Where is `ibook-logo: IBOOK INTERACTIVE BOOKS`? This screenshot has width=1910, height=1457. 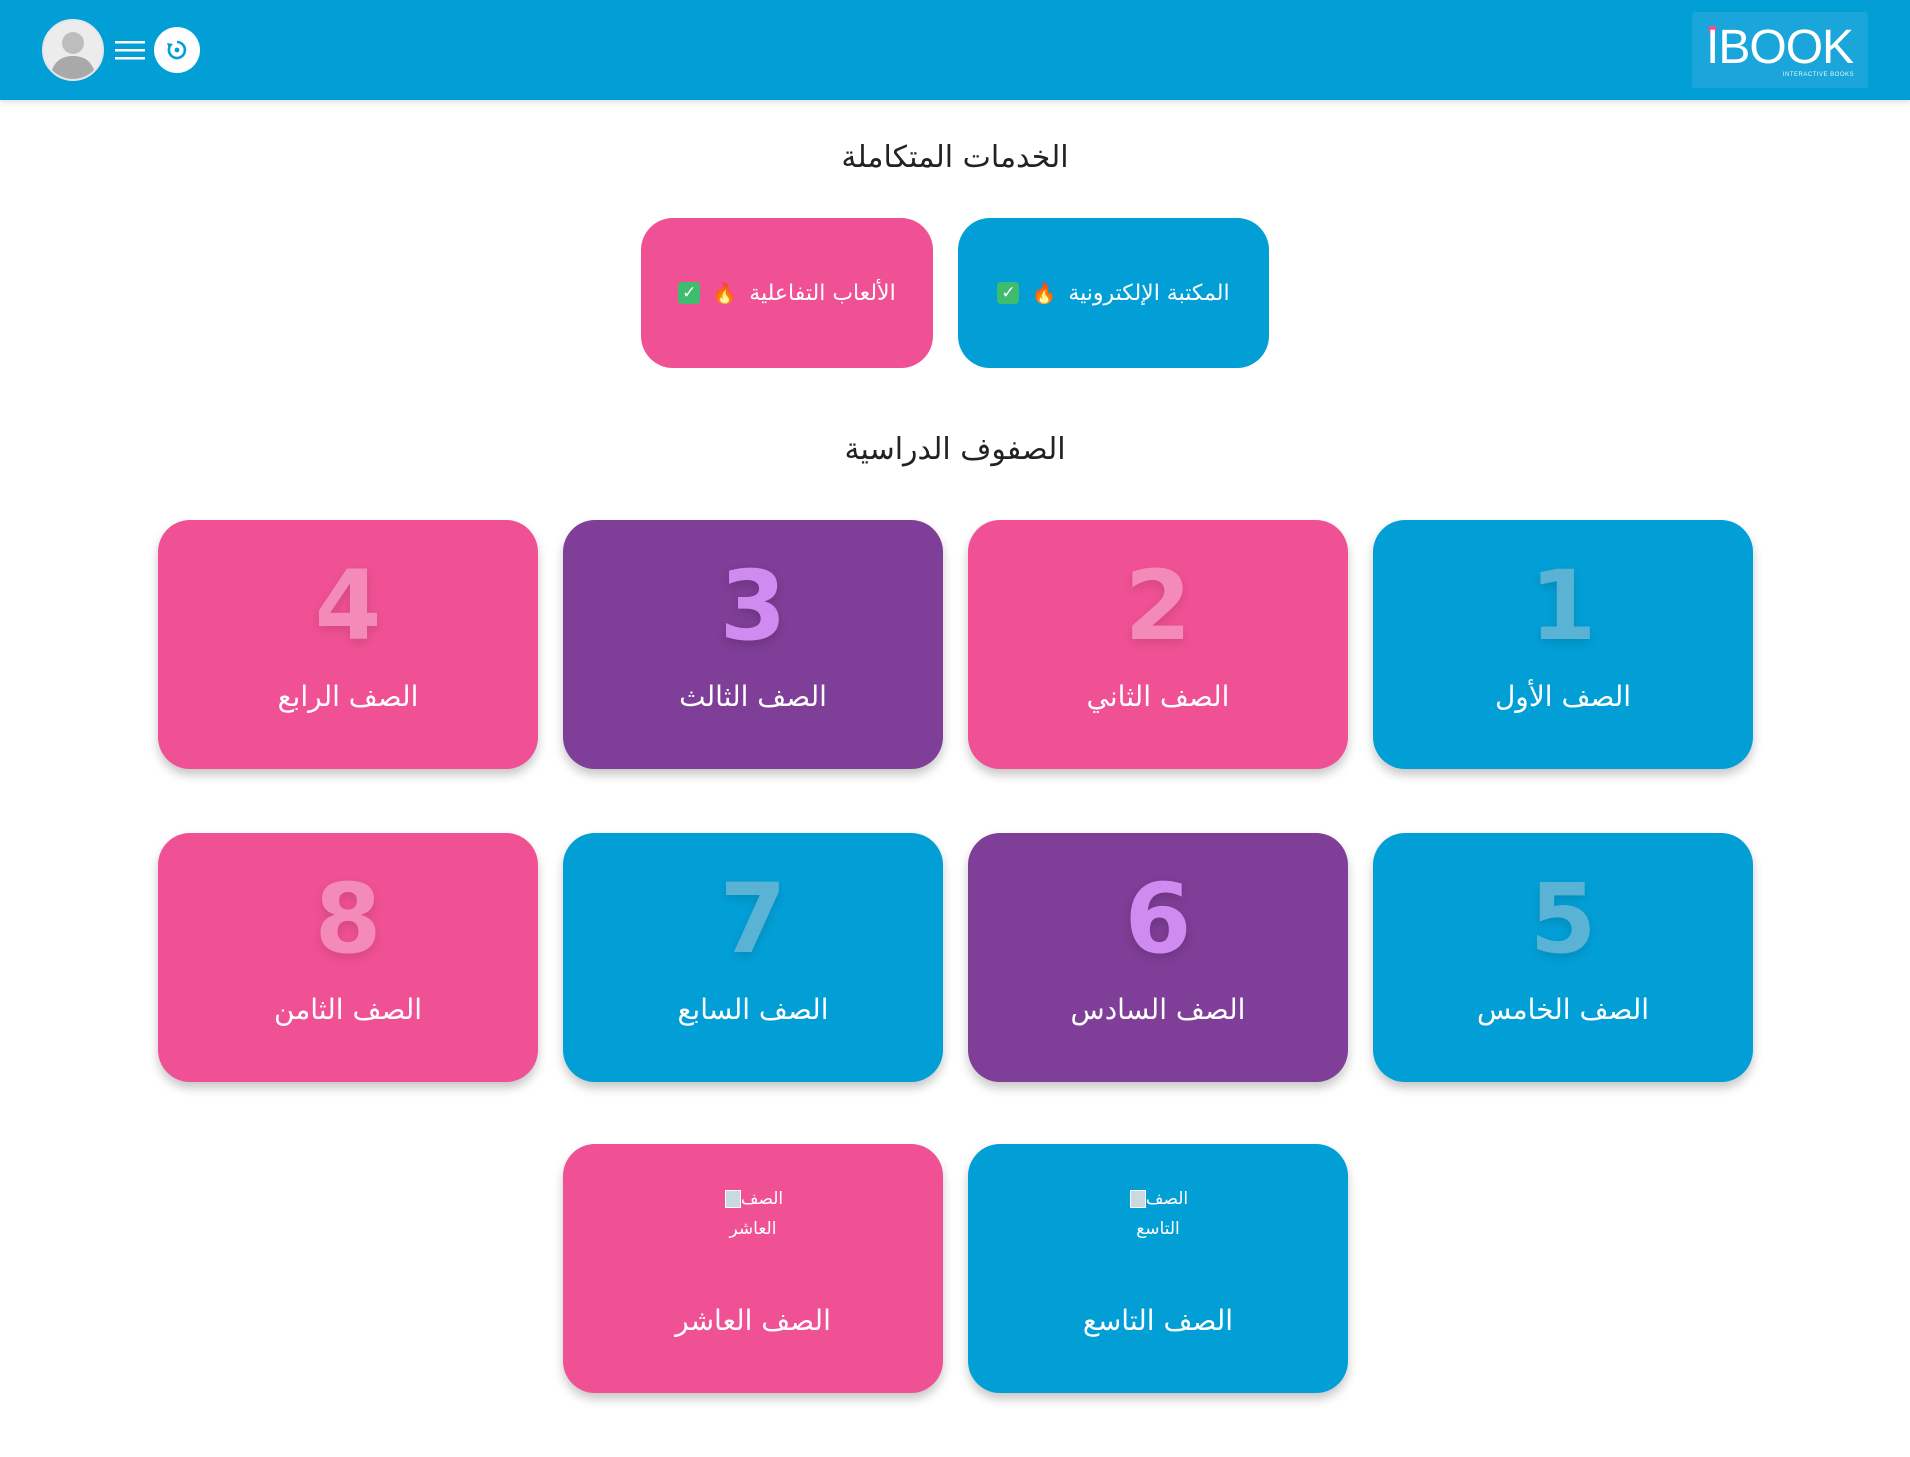
ibook-logo: IBOOK INTERACTIVE BOOKS is located at coordinates (1780, 50).